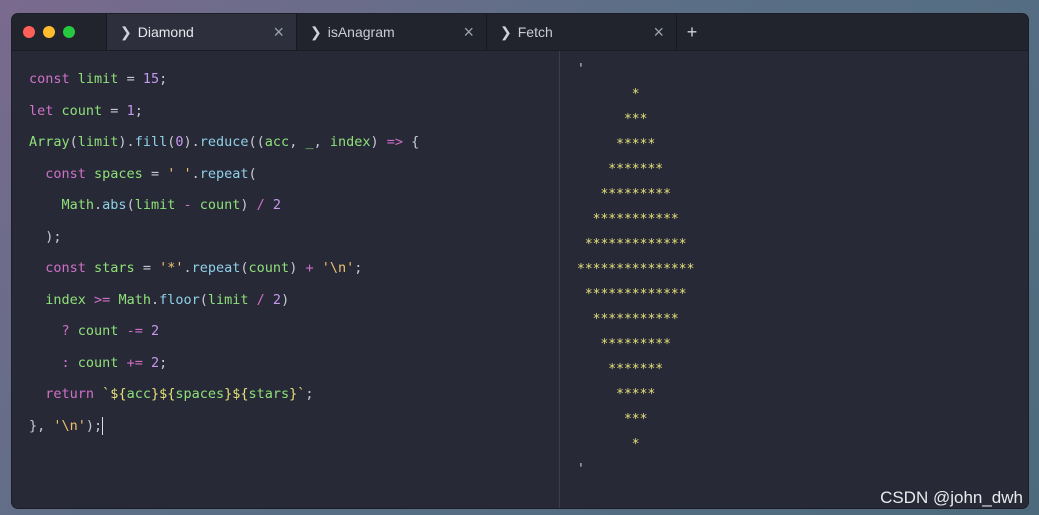 The image size is (1039, 515). Describe the element at coordinates (59, 32) in the screenshot. I see `window-controls` at that location.